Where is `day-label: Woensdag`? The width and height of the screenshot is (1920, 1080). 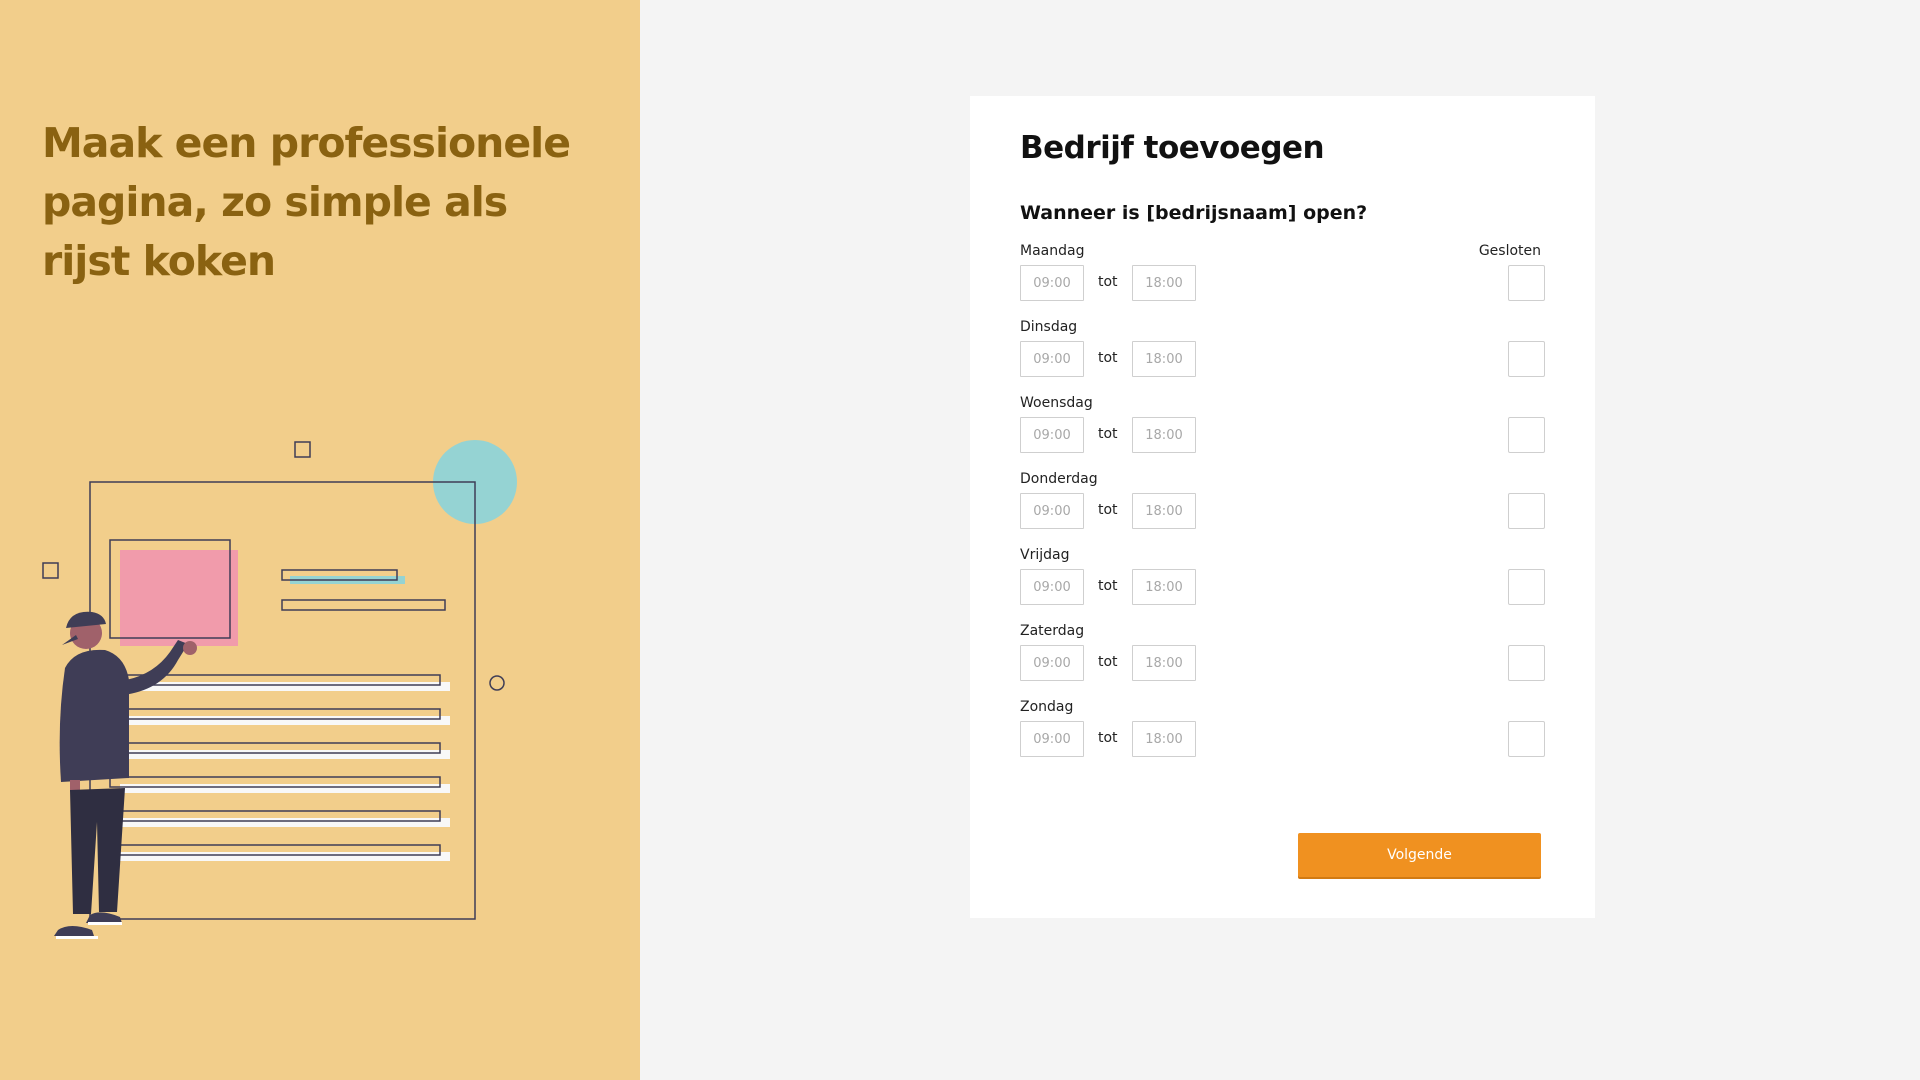 day-label: Woensdag is located at coordinates (1056, 403).